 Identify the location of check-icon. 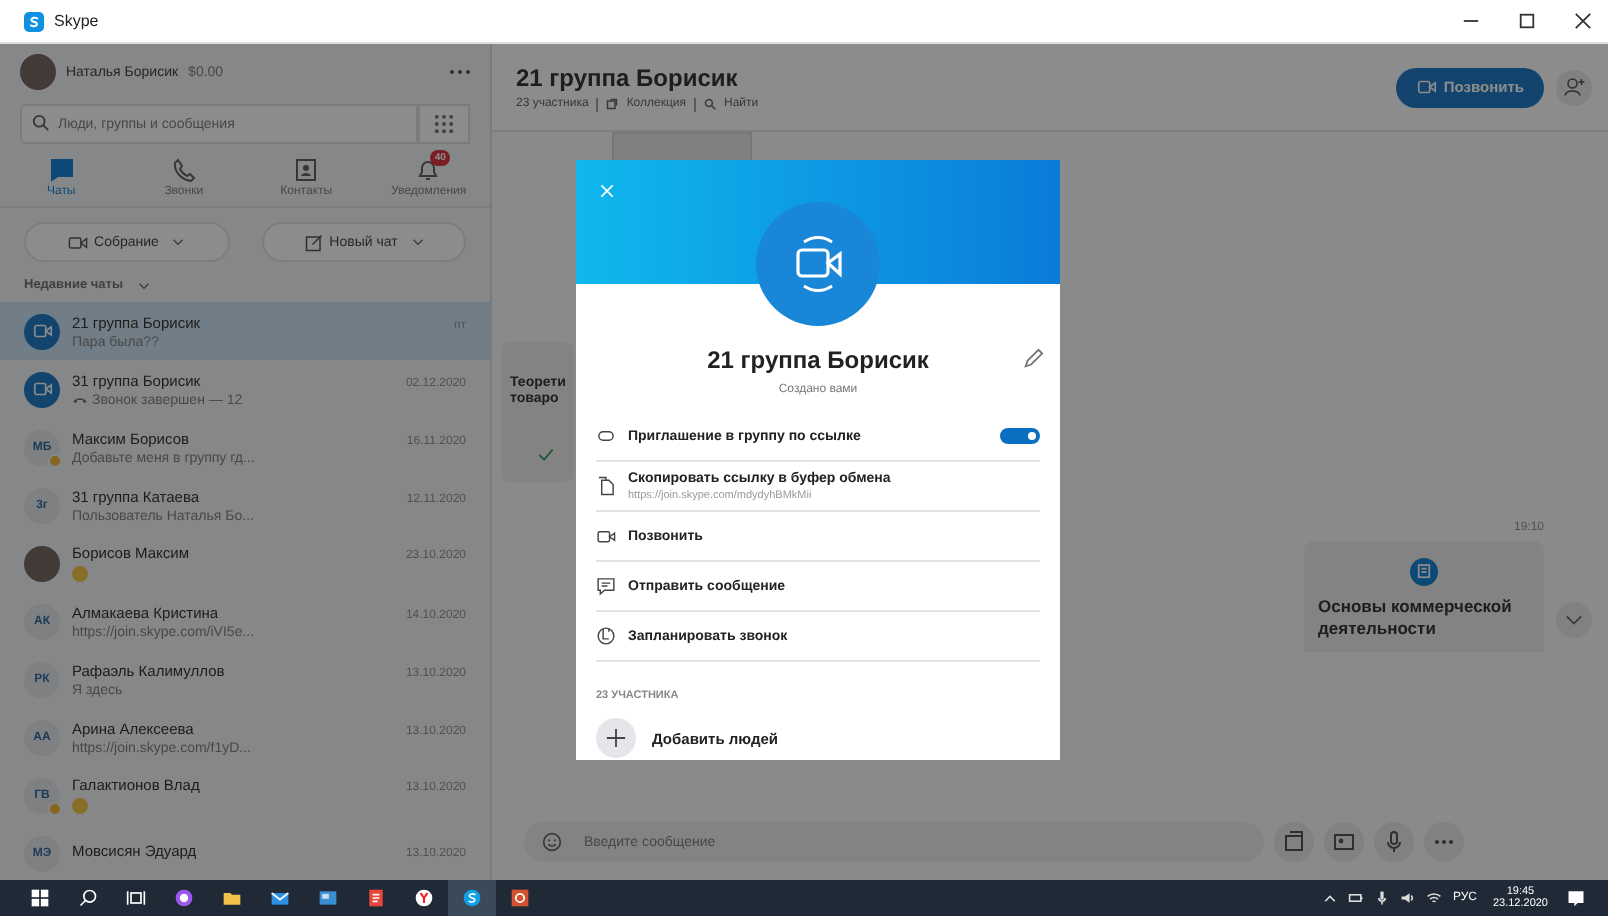
(546, 455).